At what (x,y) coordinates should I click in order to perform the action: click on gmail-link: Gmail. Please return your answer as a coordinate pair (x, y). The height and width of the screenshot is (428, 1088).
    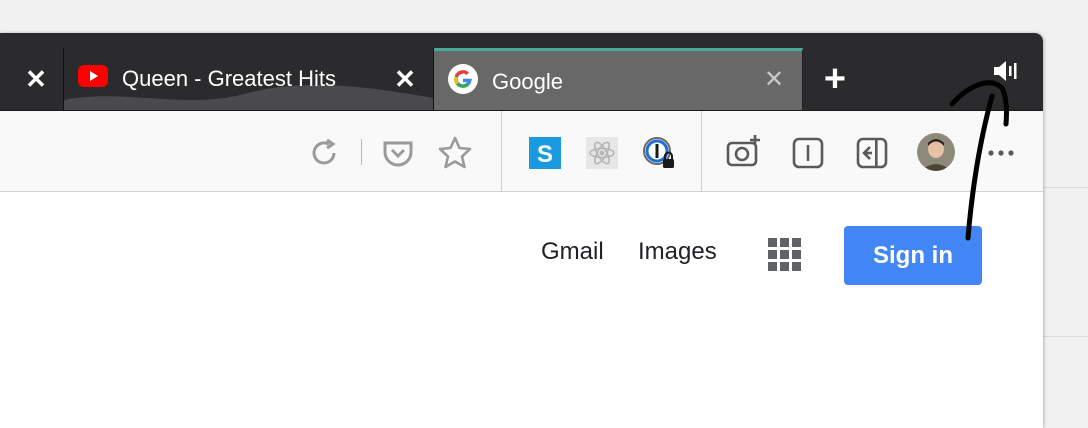
    Looking at the image, I should click on (572, 252).